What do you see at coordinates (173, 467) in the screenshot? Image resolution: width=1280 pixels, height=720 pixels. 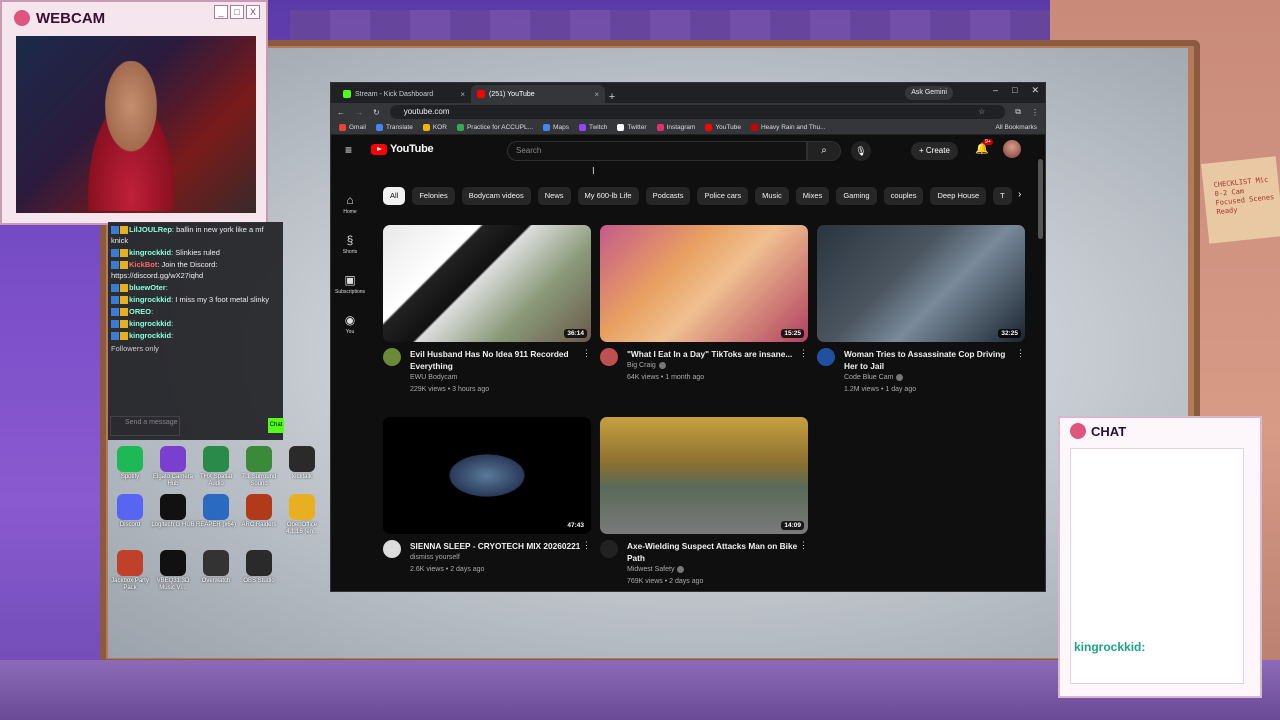 I see `desktop-icon: Elgato Camera Hub` at bounding box center [173, 467].